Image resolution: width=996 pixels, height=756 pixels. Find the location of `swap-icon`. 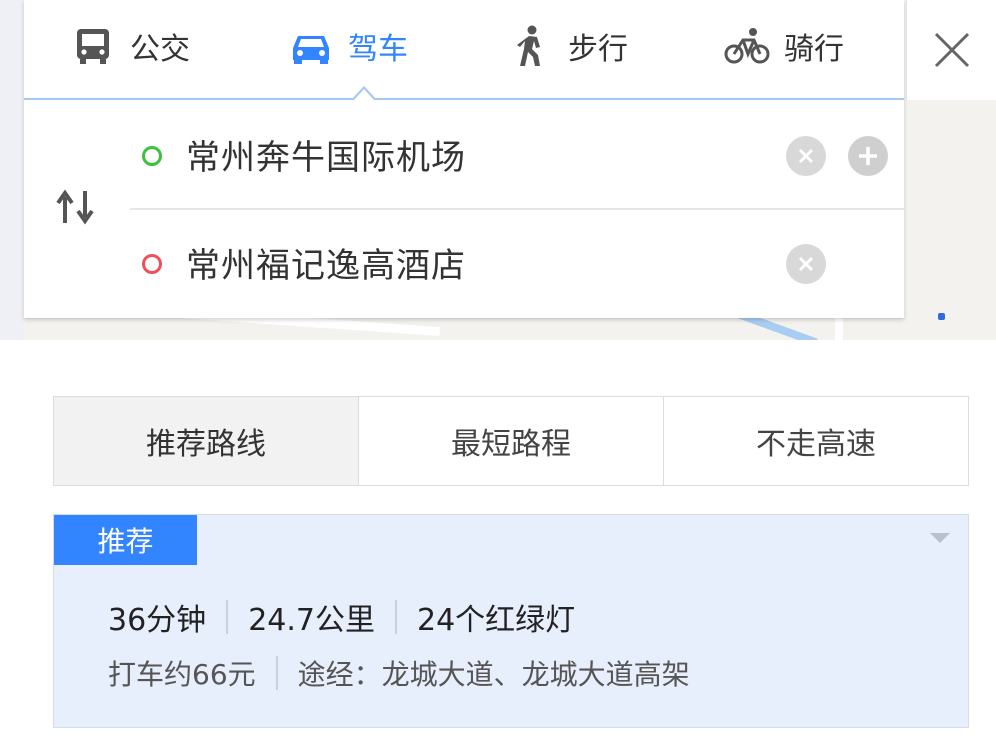

swap-icon is located at coordinates (77, 209).